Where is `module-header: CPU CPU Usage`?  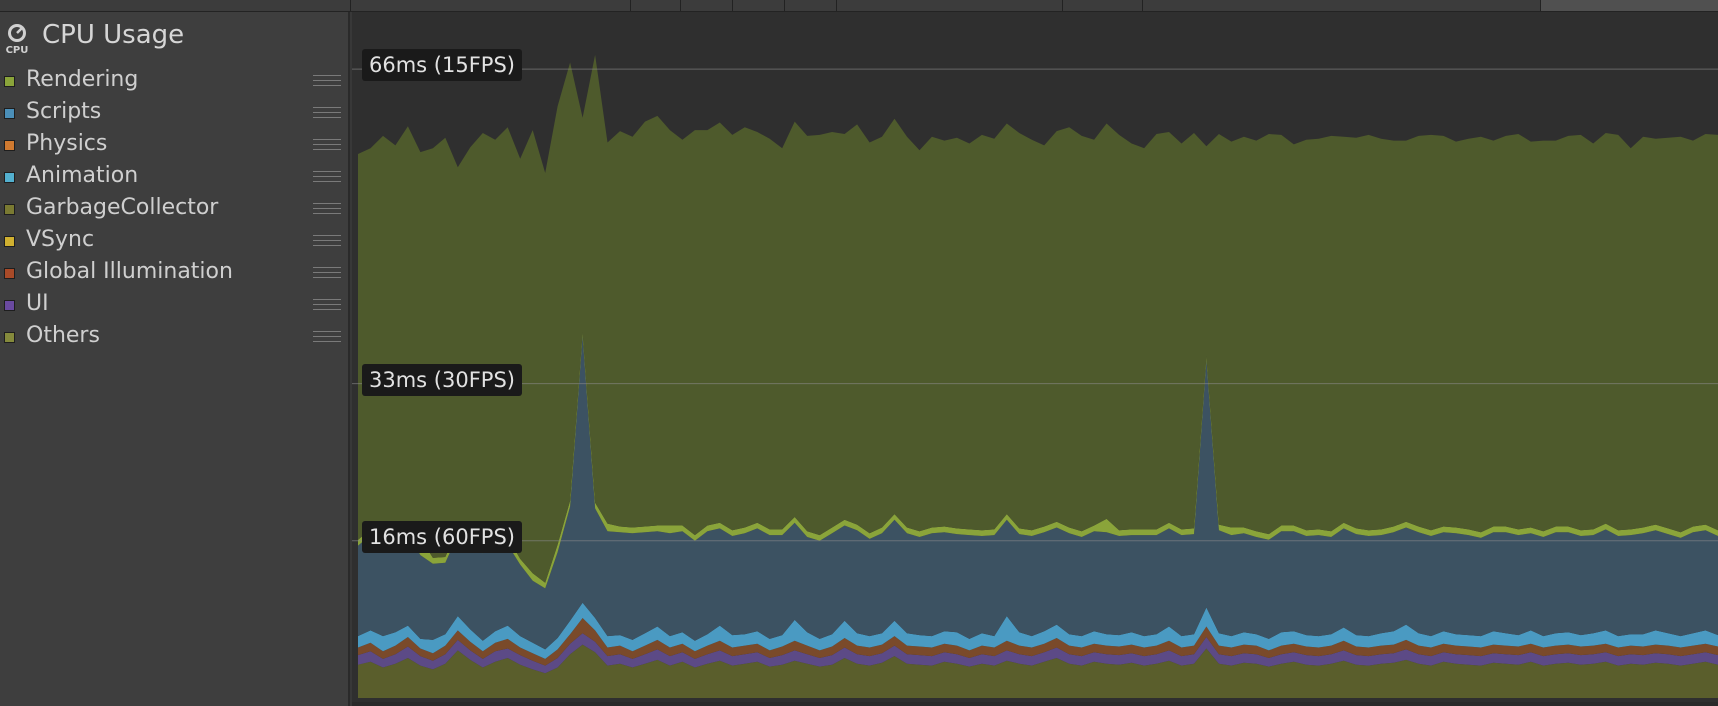 module-header: CPU CPU Usage is located at coordinates (175, 36).